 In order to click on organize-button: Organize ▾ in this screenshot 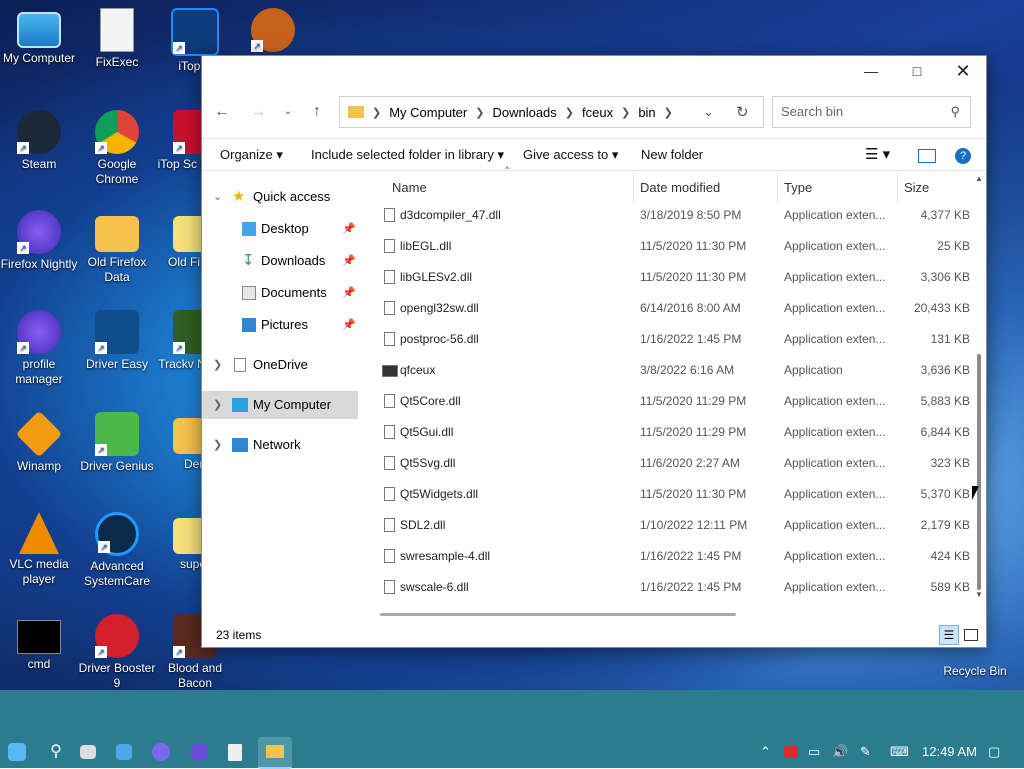, I will do `click(251, 155)`.